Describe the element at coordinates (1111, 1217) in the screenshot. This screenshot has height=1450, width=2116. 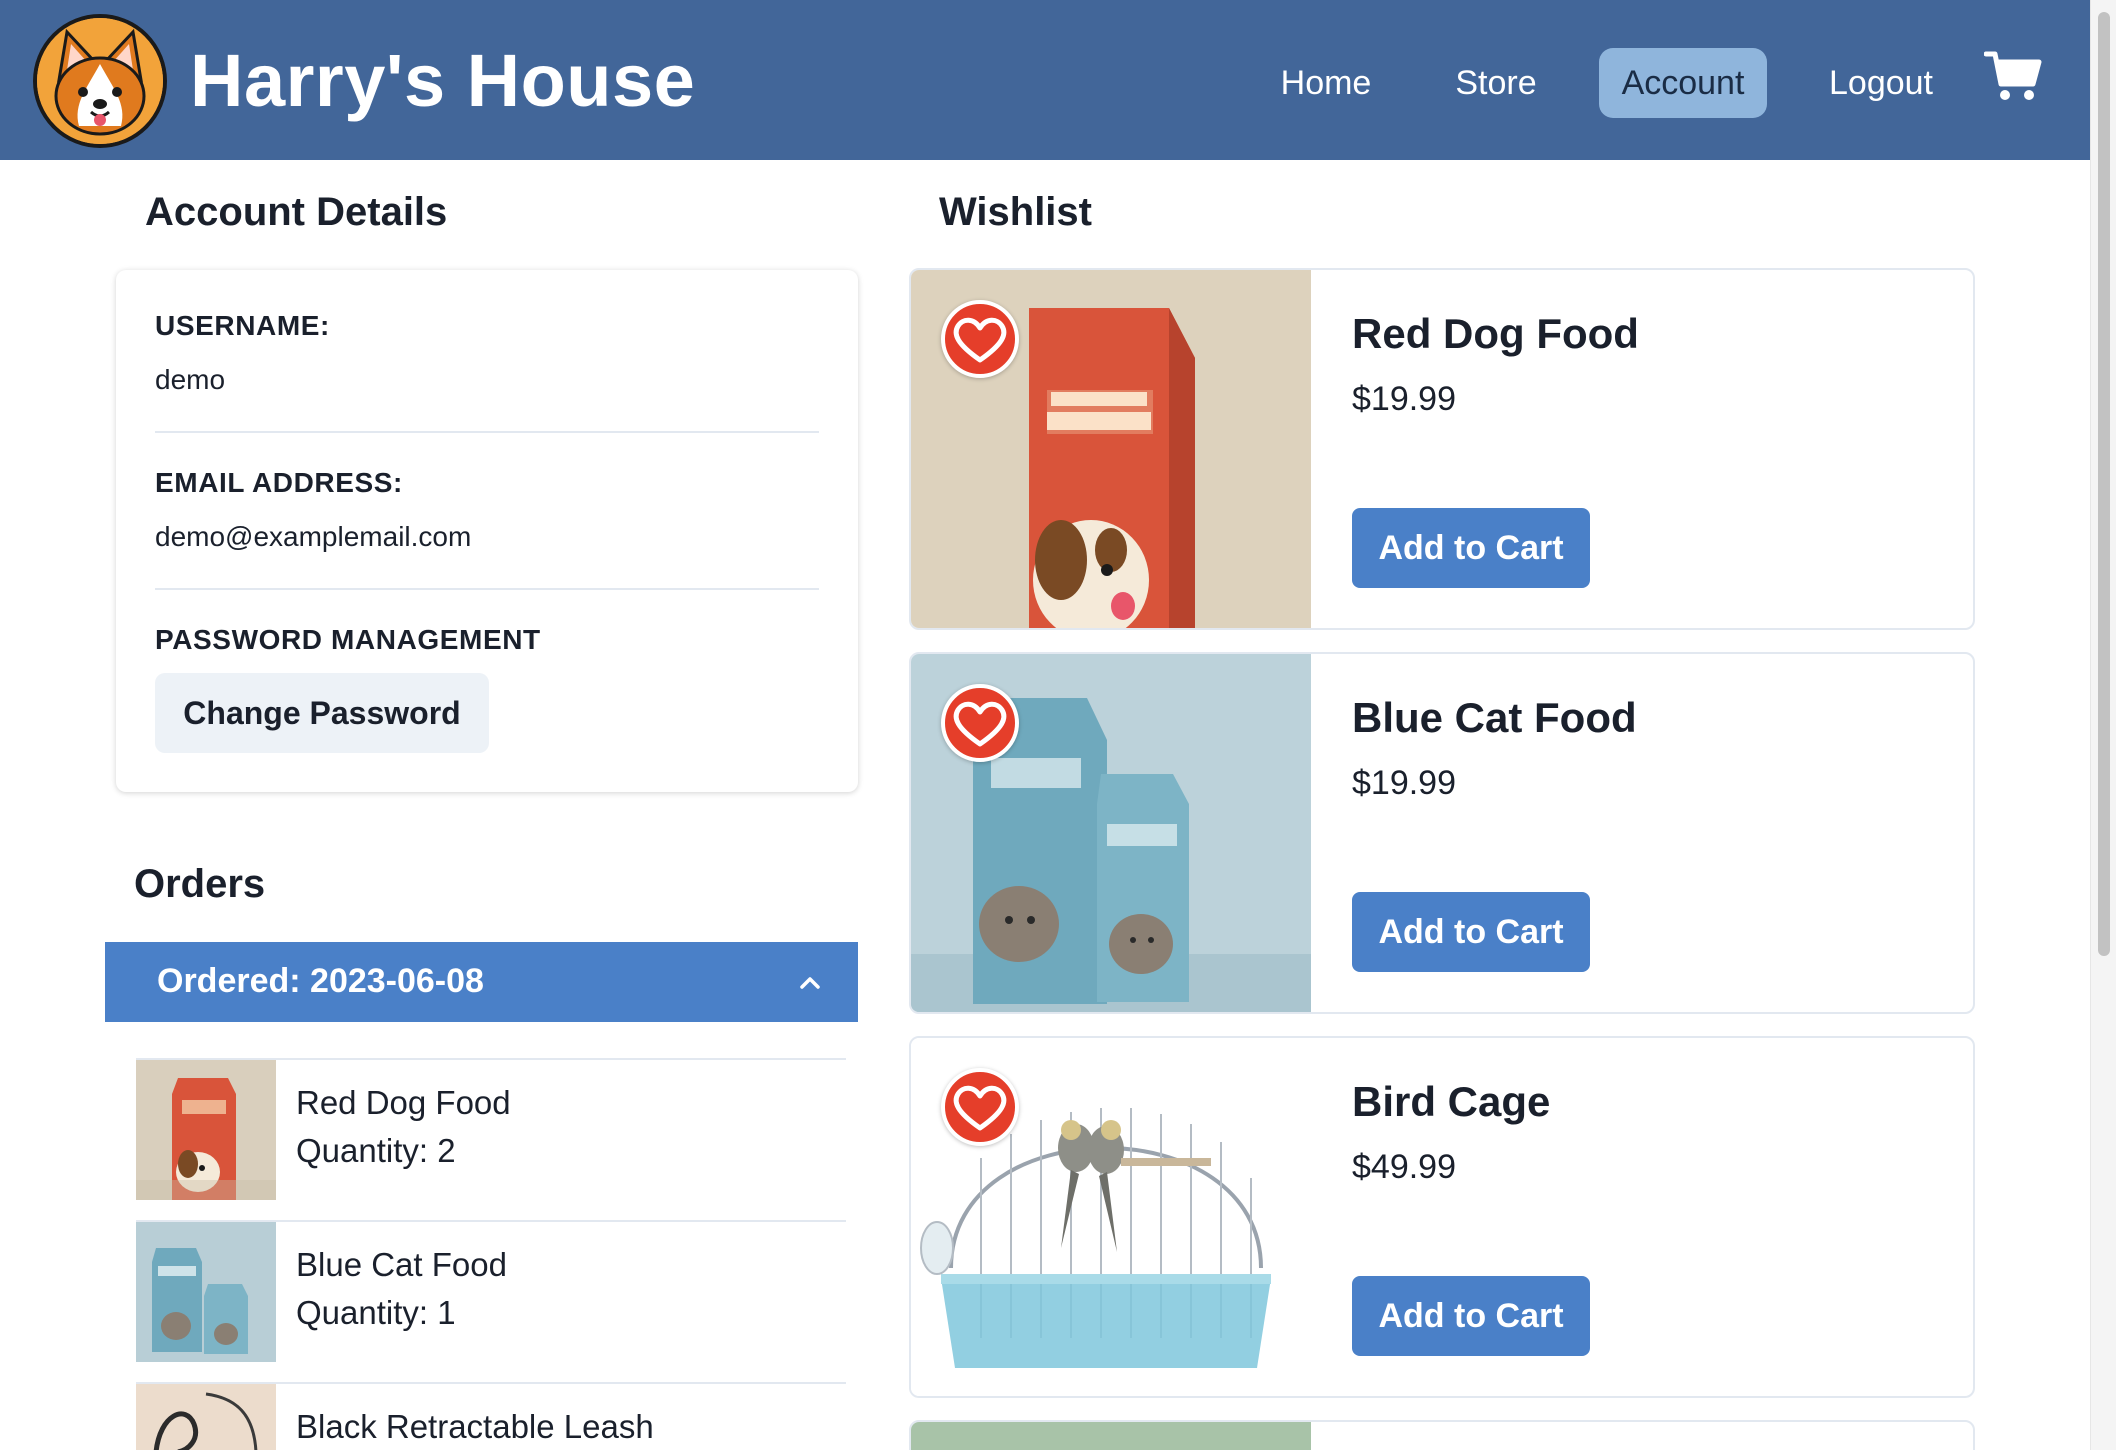
I see `bird-cage-image` at that location.